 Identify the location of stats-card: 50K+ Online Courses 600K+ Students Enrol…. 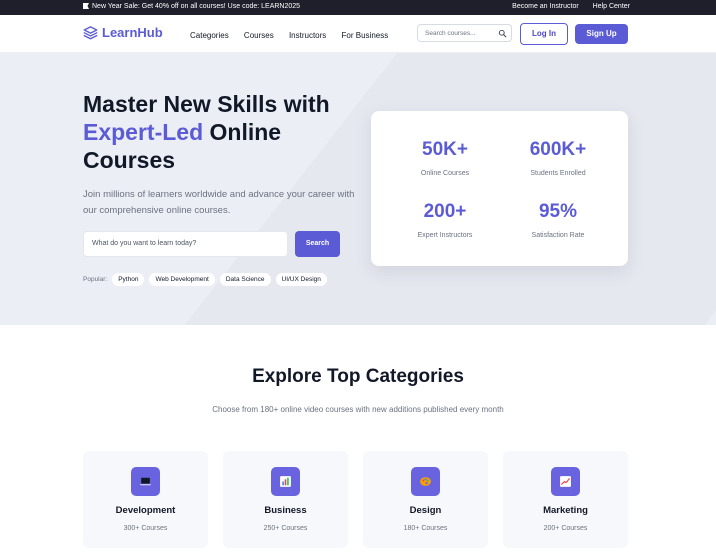
(499, 188).